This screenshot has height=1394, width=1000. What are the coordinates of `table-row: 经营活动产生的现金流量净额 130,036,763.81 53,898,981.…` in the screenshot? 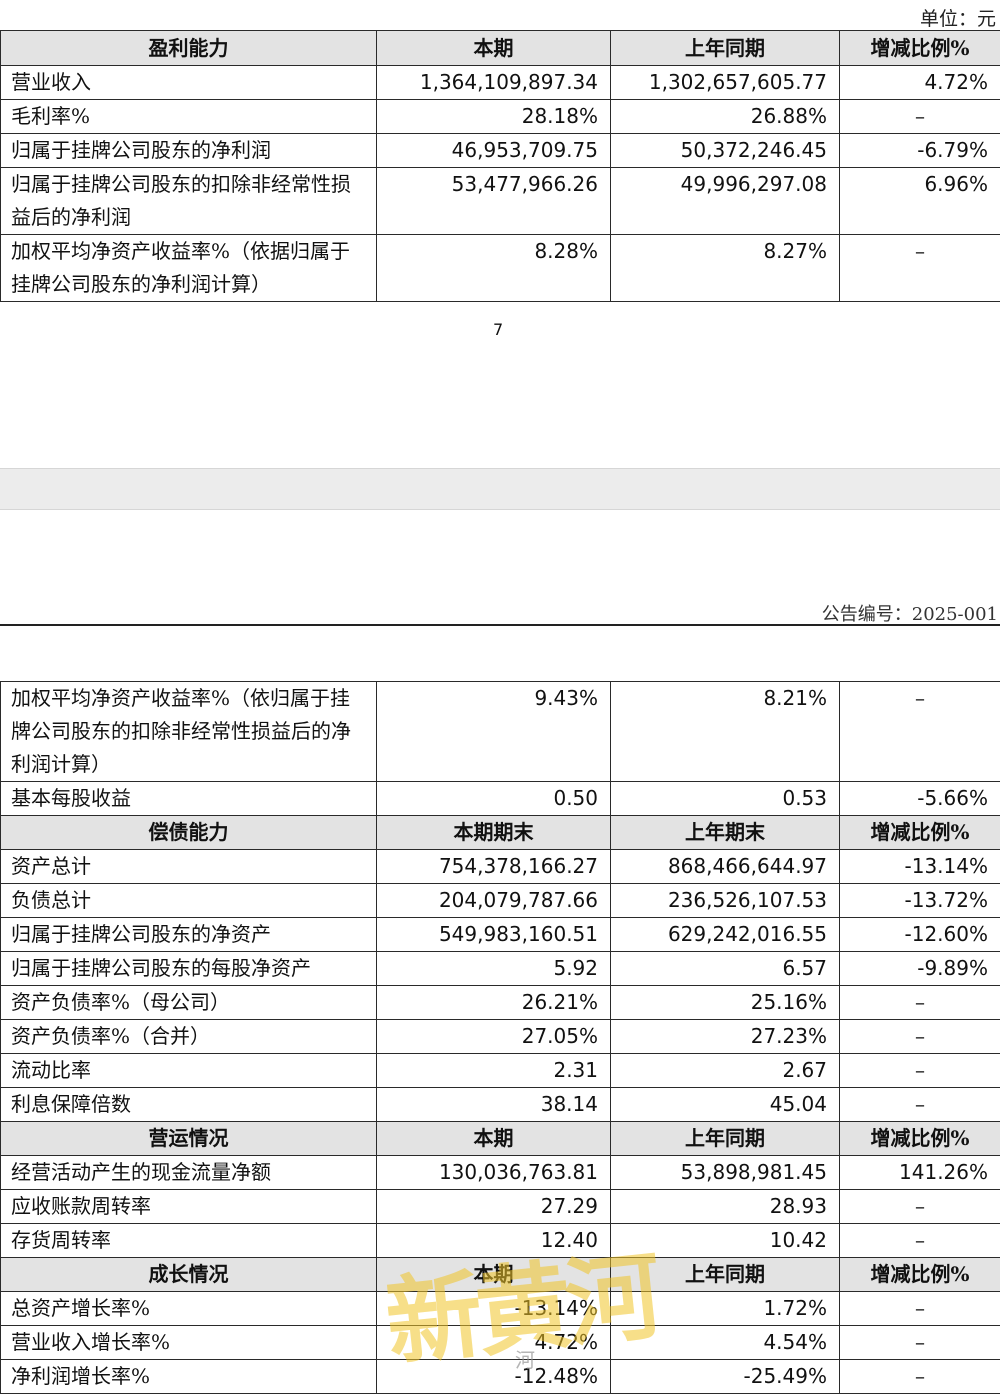 It's located at (500, 1172).